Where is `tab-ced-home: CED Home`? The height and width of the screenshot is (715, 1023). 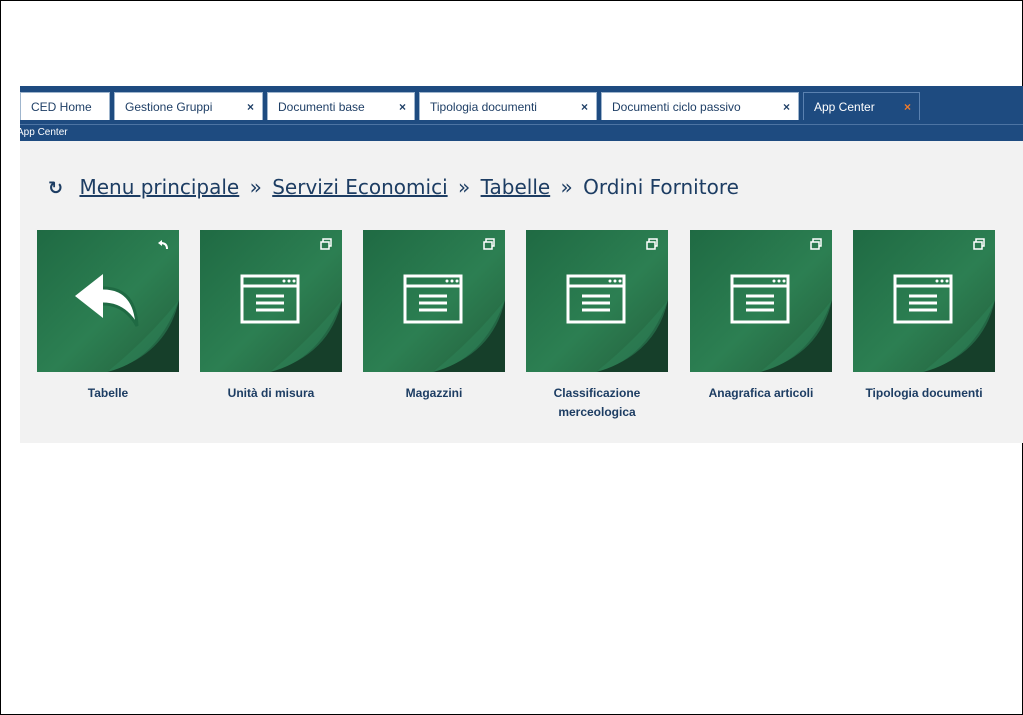
tab-ced-home: CED Home is located at coordinates (65, 106).